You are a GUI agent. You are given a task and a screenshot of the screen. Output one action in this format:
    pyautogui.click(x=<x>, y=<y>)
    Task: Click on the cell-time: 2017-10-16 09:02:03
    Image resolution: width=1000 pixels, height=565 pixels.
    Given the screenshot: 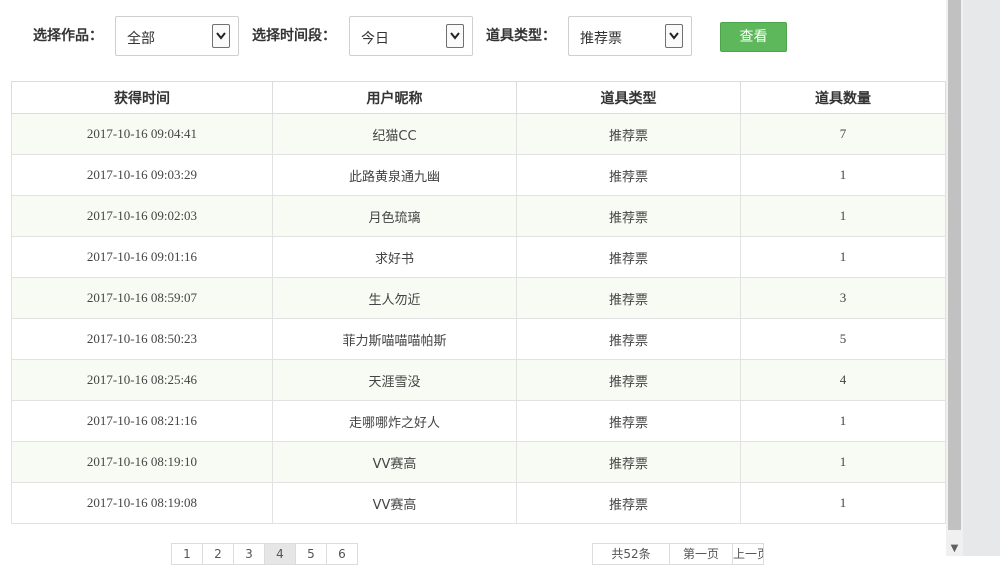 What is the action you would take?
    pyautogui.click(x=142, y=216)
    